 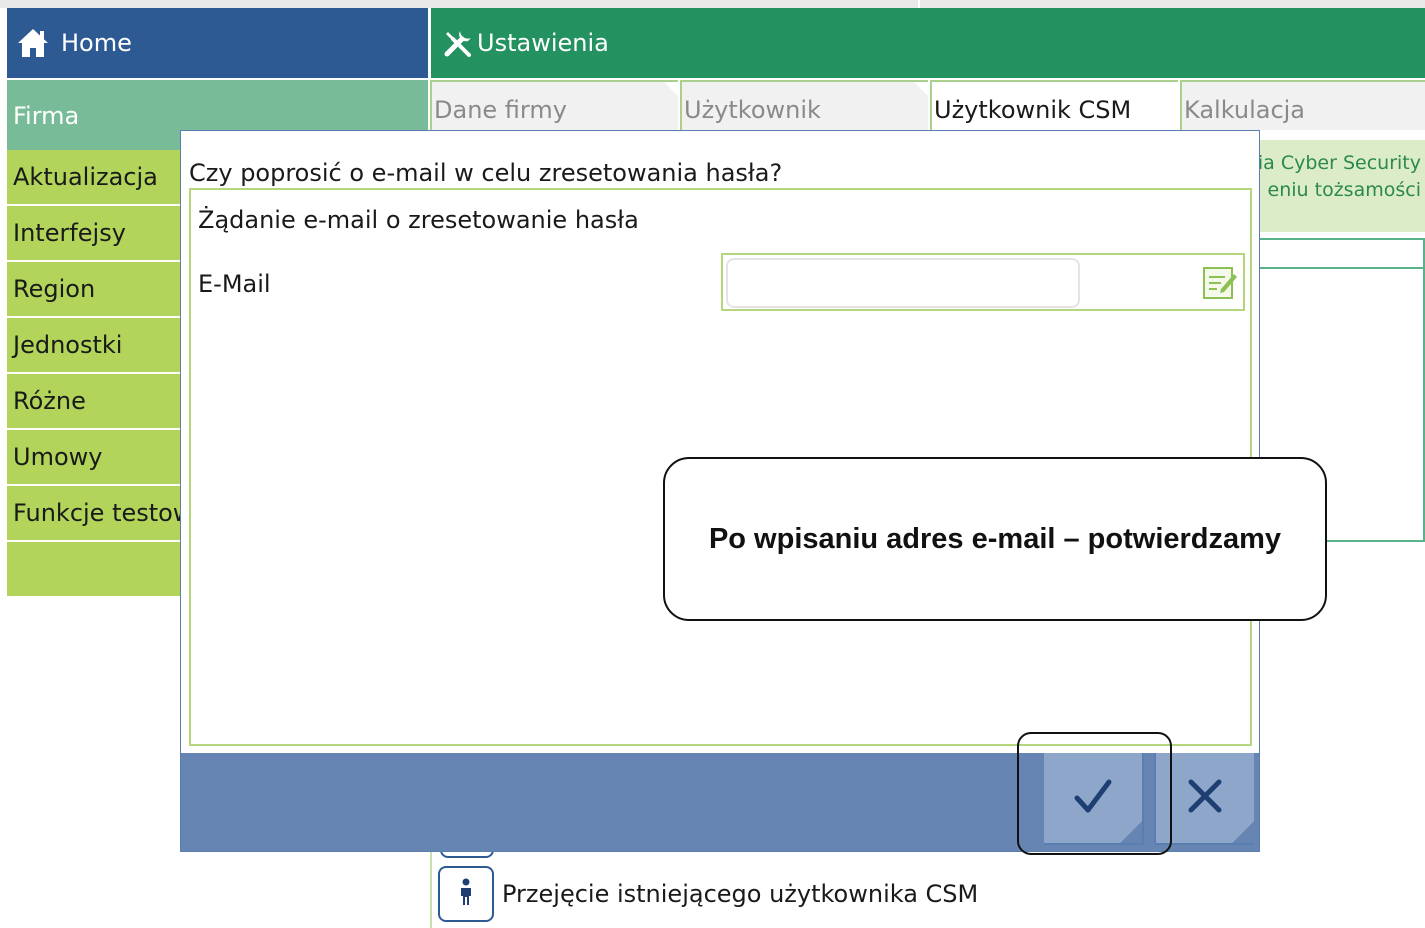 I want to click on dialog-heading: Żądanie e-mail o zresetowanie hasła, so click(x=418, y=220).